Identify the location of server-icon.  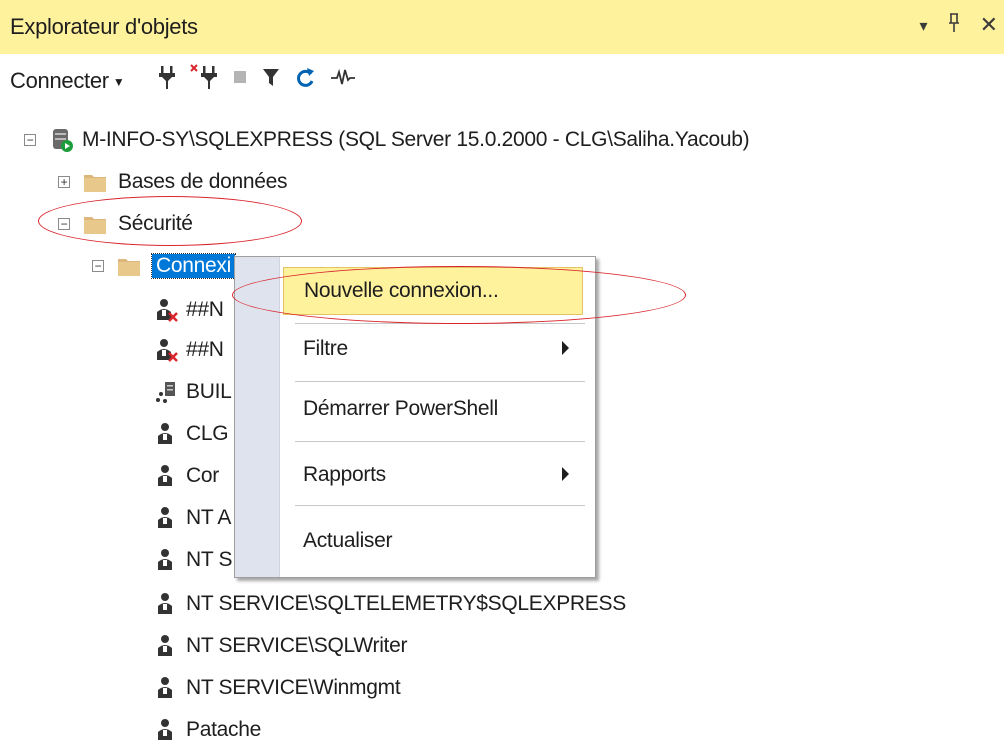
(62, 140).